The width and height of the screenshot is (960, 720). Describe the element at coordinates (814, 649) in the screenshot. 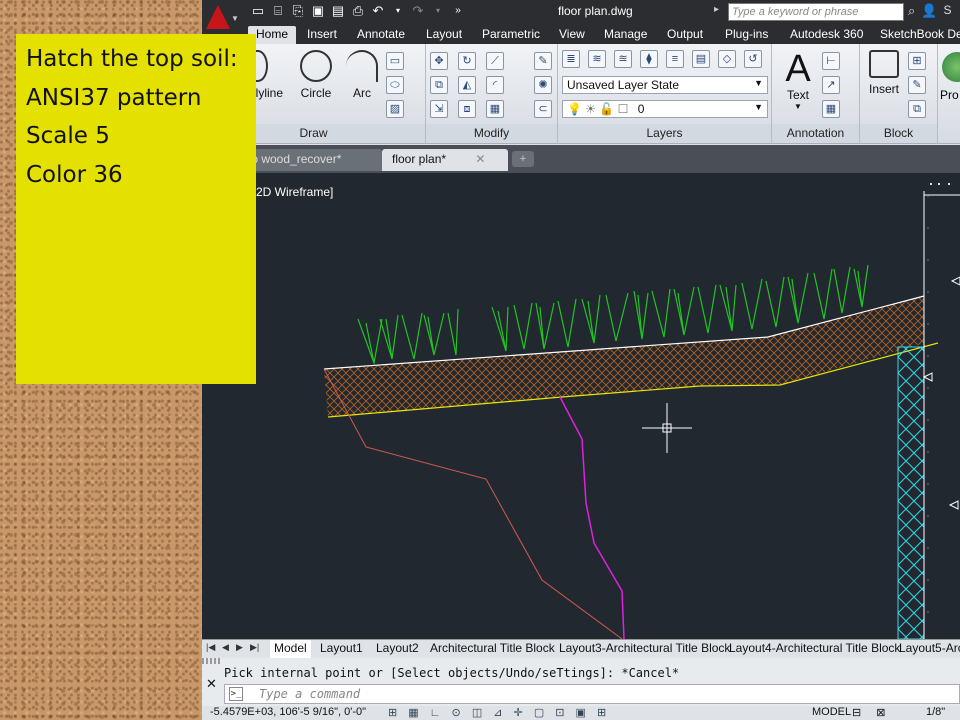

I see `layout-tab-layout4: Layout4-Architectural Title Block` at that location.